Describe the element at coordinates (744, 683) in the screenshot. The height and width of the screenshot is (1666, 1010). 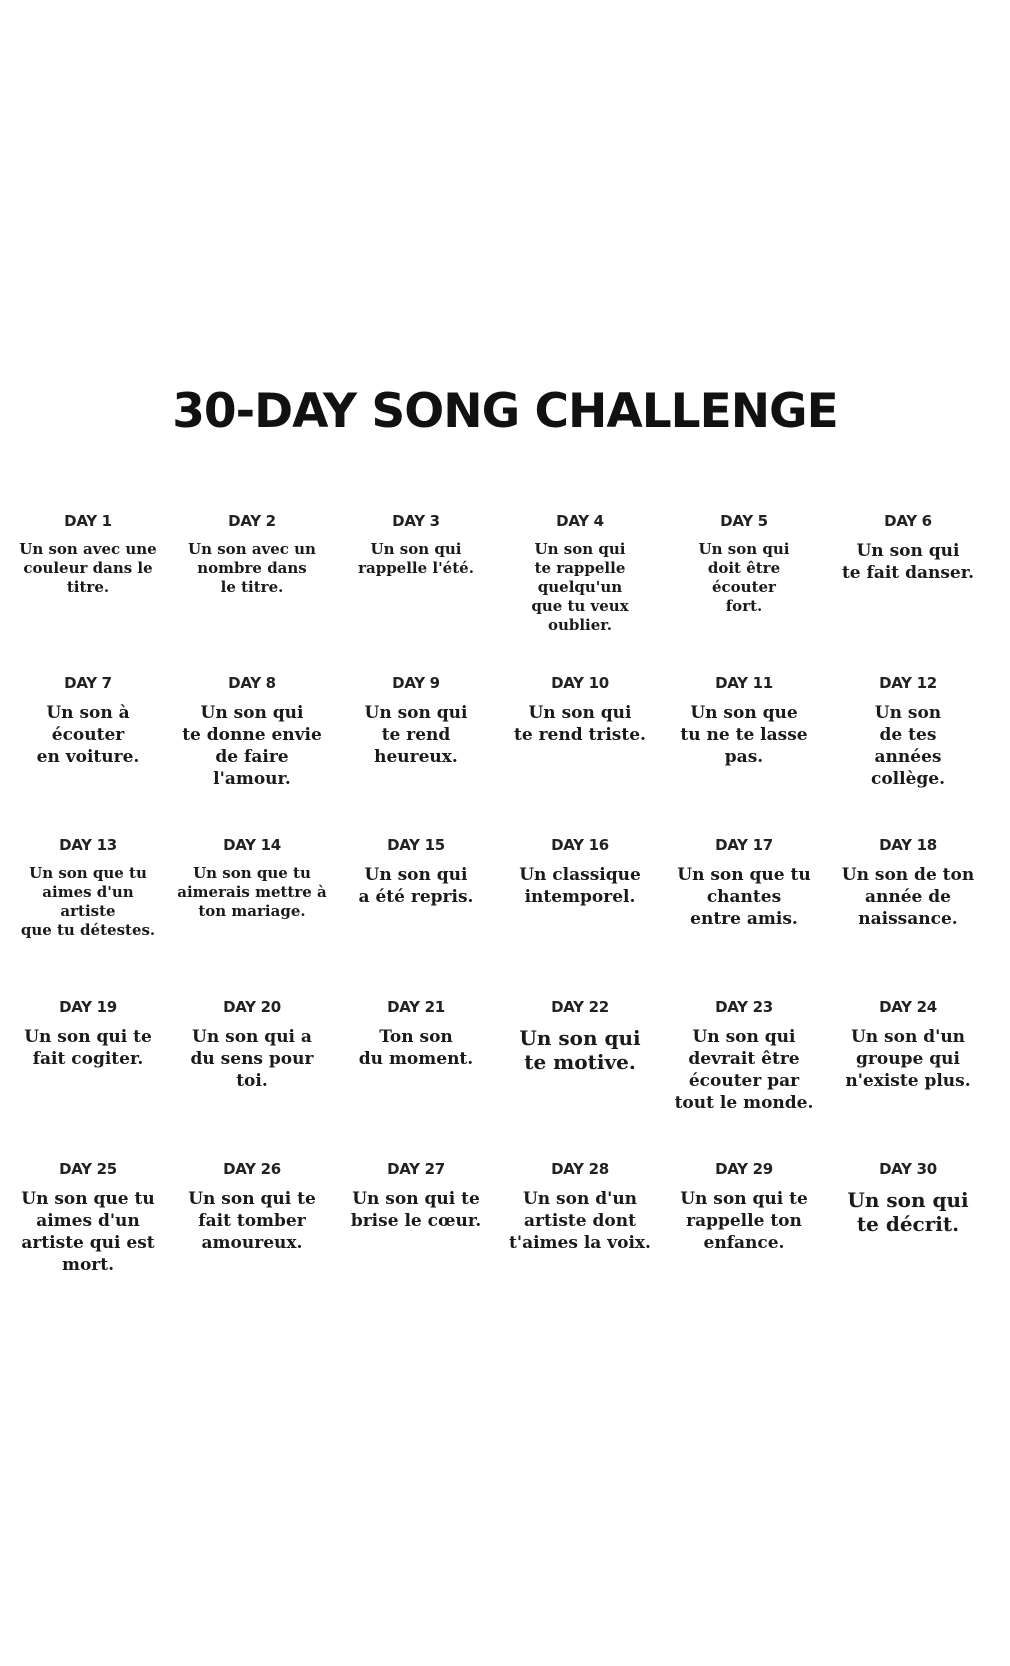
I see `day-label: DAY 11` at that location.